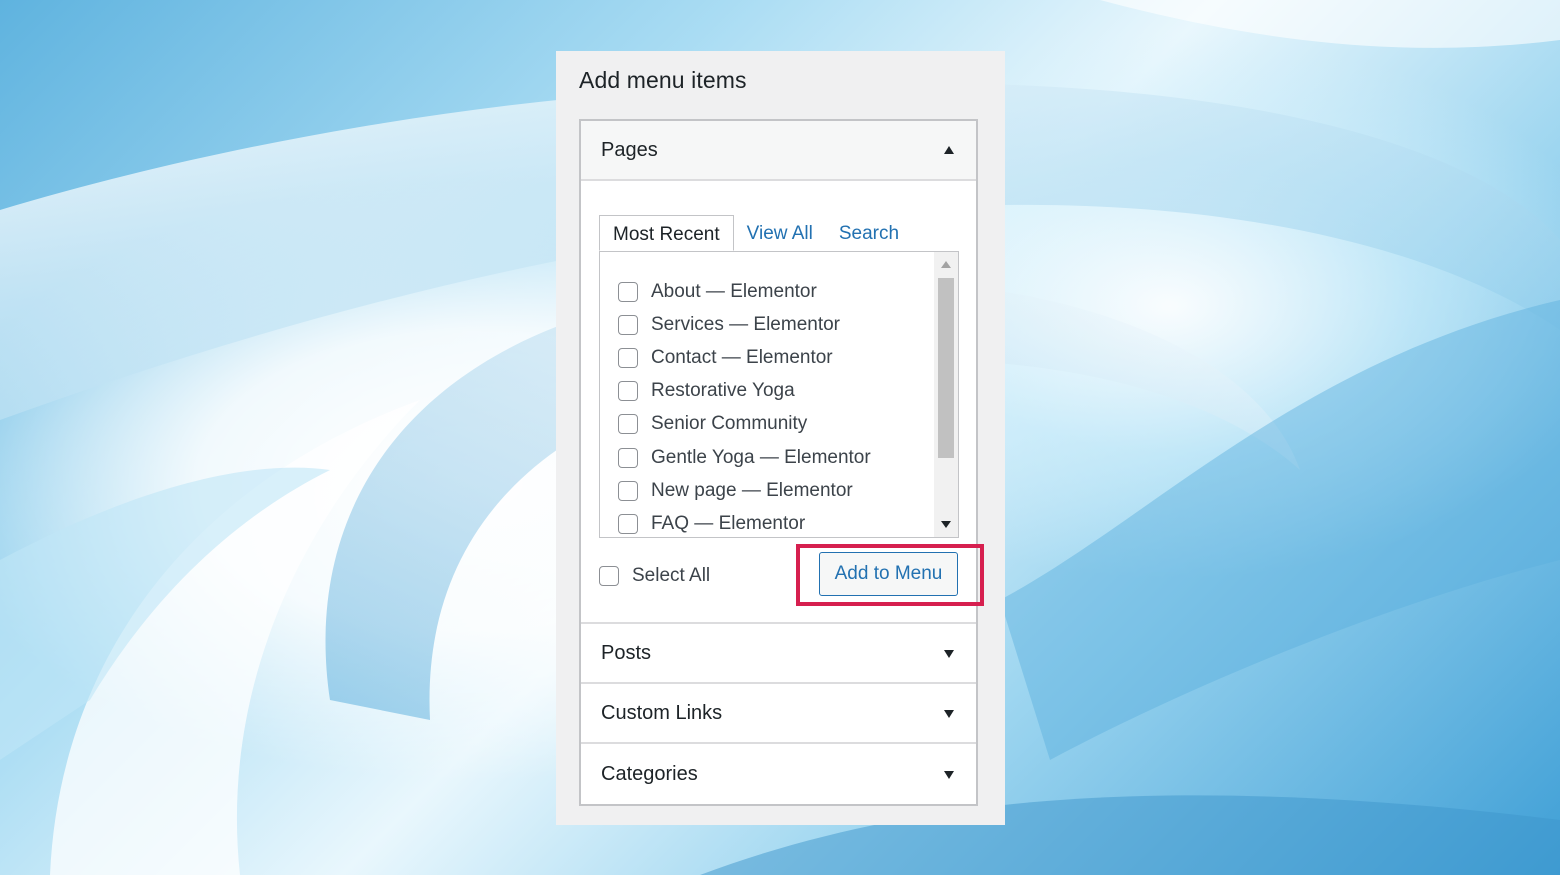 This screenshot has height=875, width=1560. What do you see at coordinates (662, 712) in the screenshot?
I see `section-custom-links-label: Custom Links` at bounding box center [662, 712].